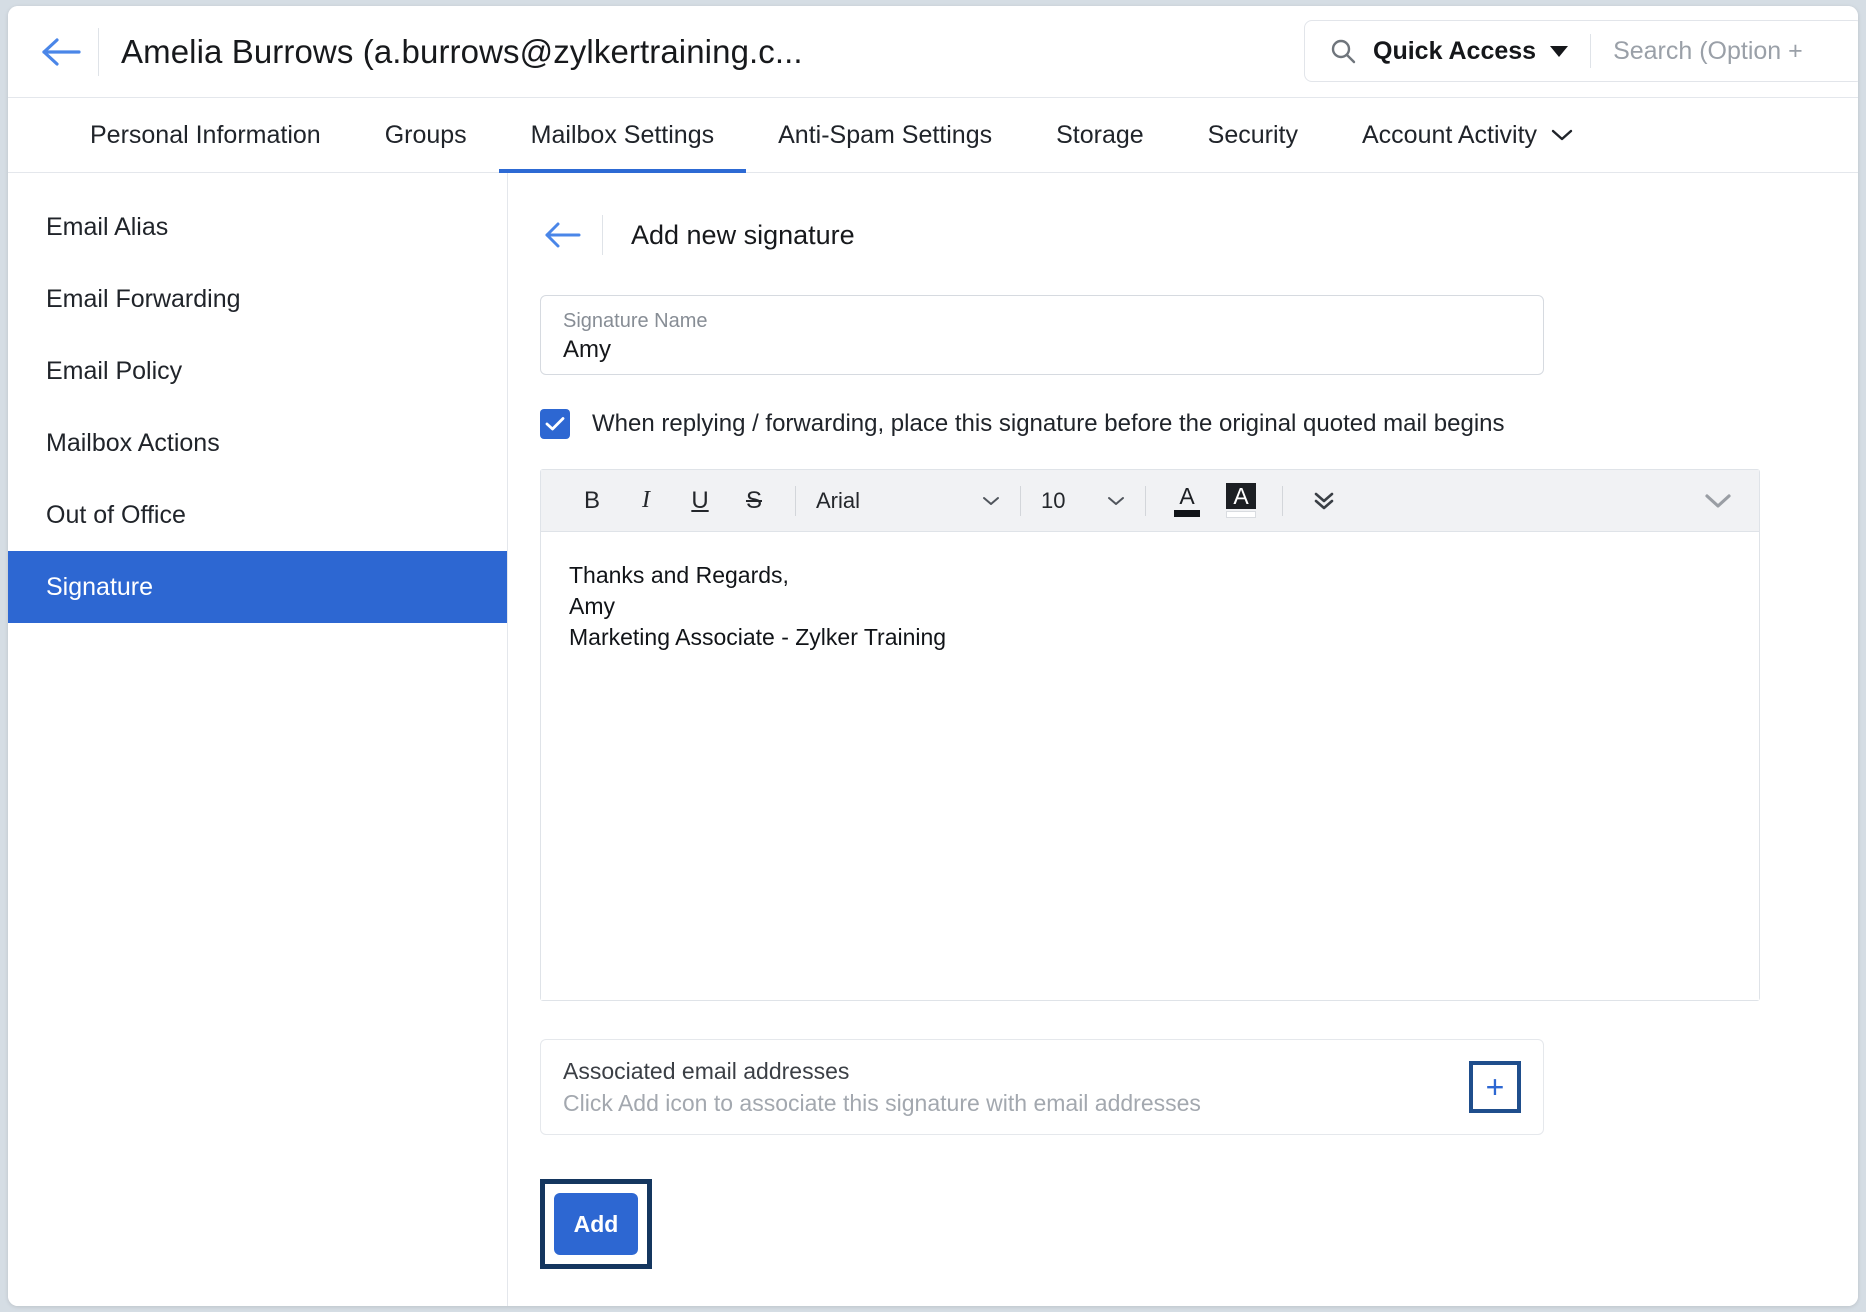 The height and width of the screenshot is (1312, 1866). I want to click on search-divider, so click(1591, 51).